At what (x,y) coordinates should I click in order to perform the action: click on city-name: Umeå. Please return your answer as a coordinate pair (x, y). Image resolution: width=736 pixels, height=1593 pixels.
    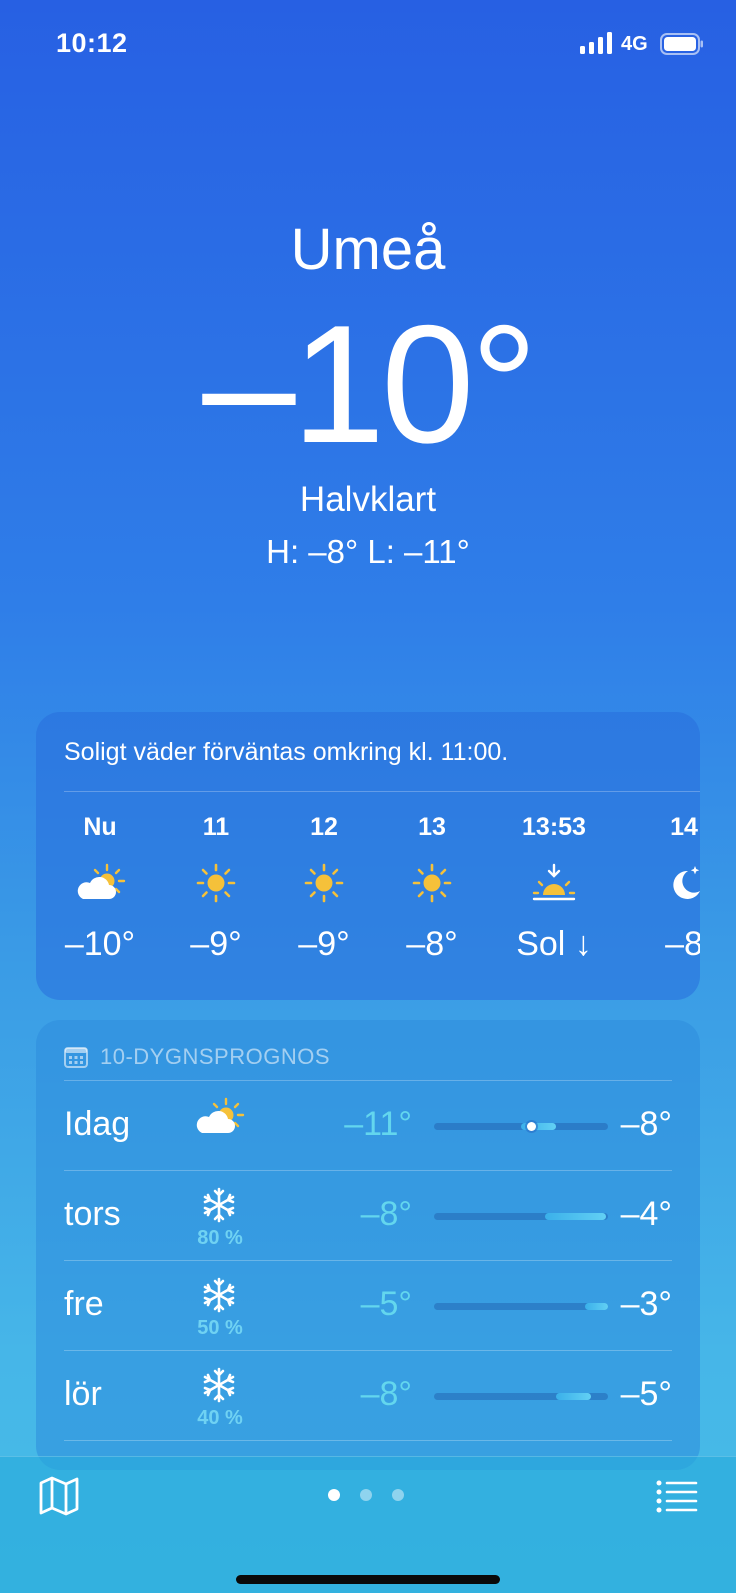
    Looking at the image, I should click on (368, 249).